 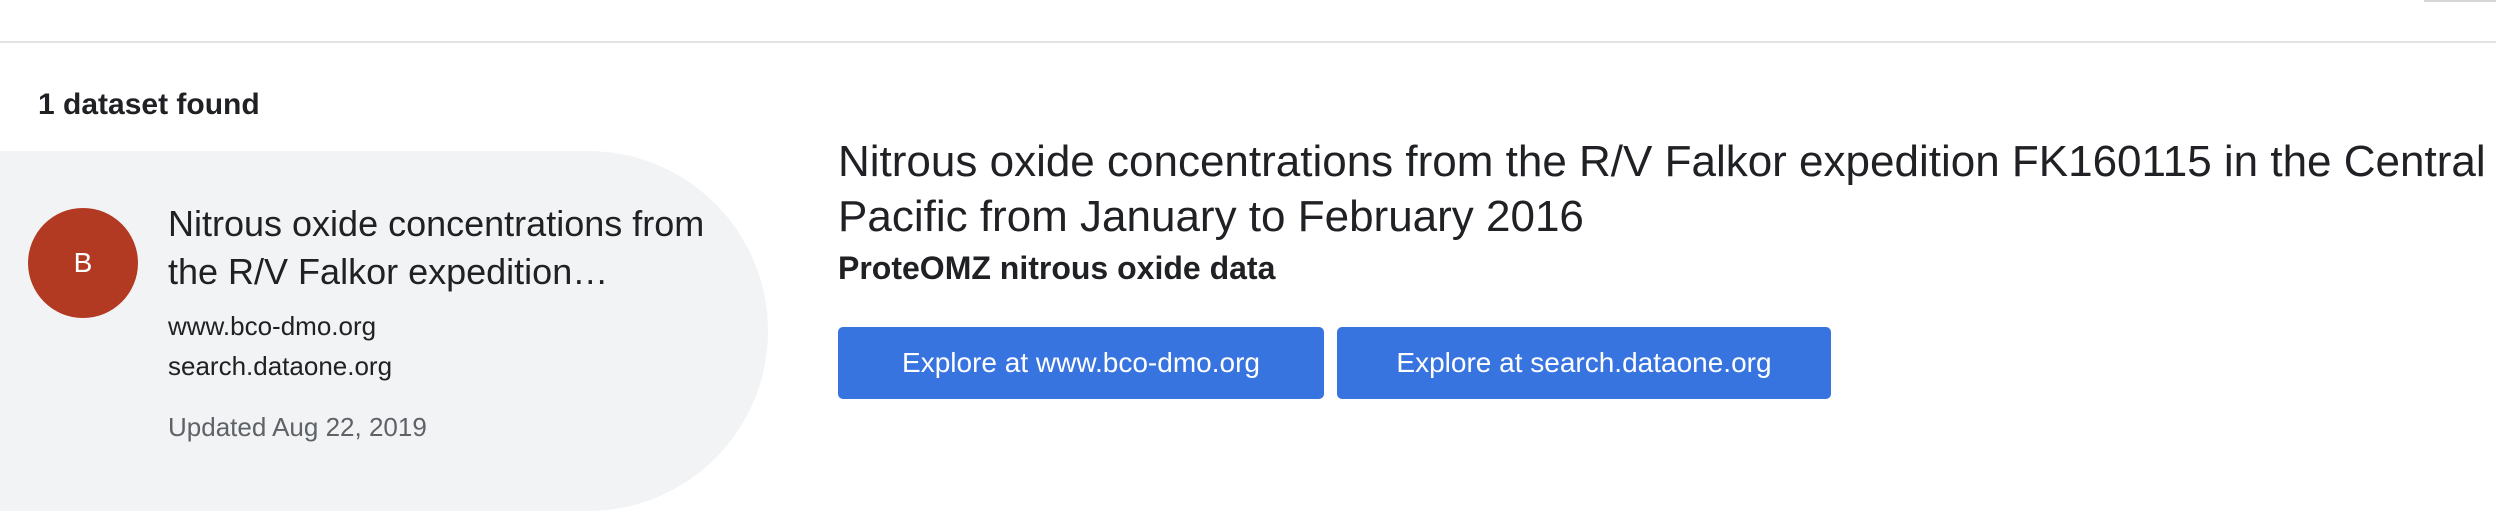 What do you see at coordinates (297, 427) in the screenshot?
I see `result-card-updated-date: Updated Aug 22, 2019` at bounding box center [297, 427].